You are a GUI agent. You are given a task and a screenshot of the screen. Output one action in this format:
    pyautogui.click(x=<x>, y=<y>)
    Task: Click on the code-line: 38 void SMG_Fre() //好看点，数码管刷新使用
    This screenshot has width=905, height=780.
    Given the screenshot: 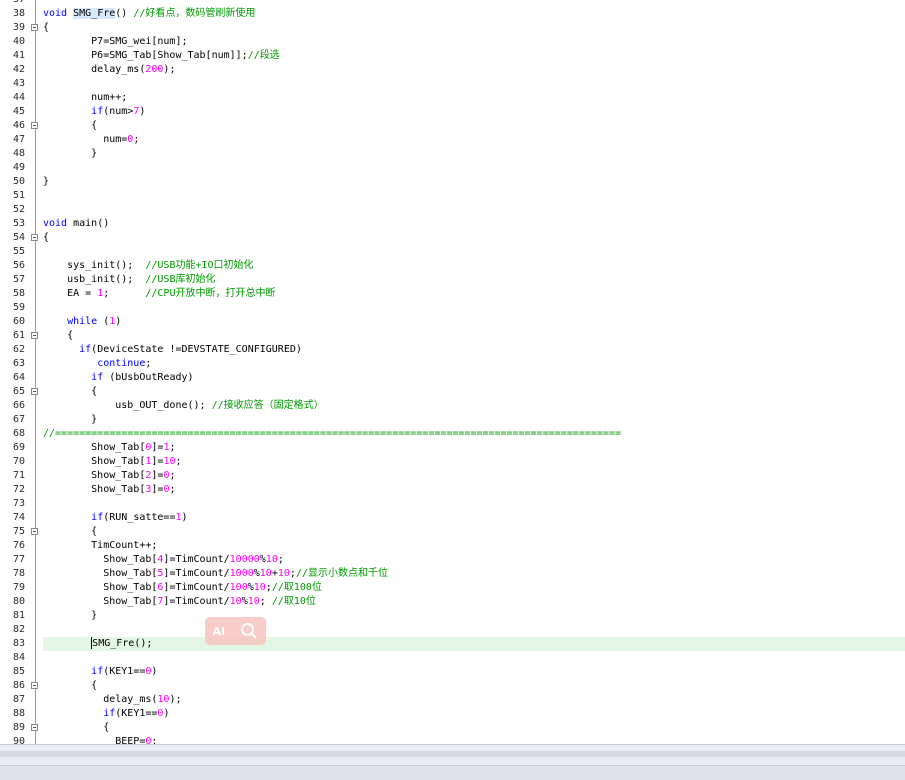 What is the action you would take?
    pyautogui.click(x=452, y=14)
    